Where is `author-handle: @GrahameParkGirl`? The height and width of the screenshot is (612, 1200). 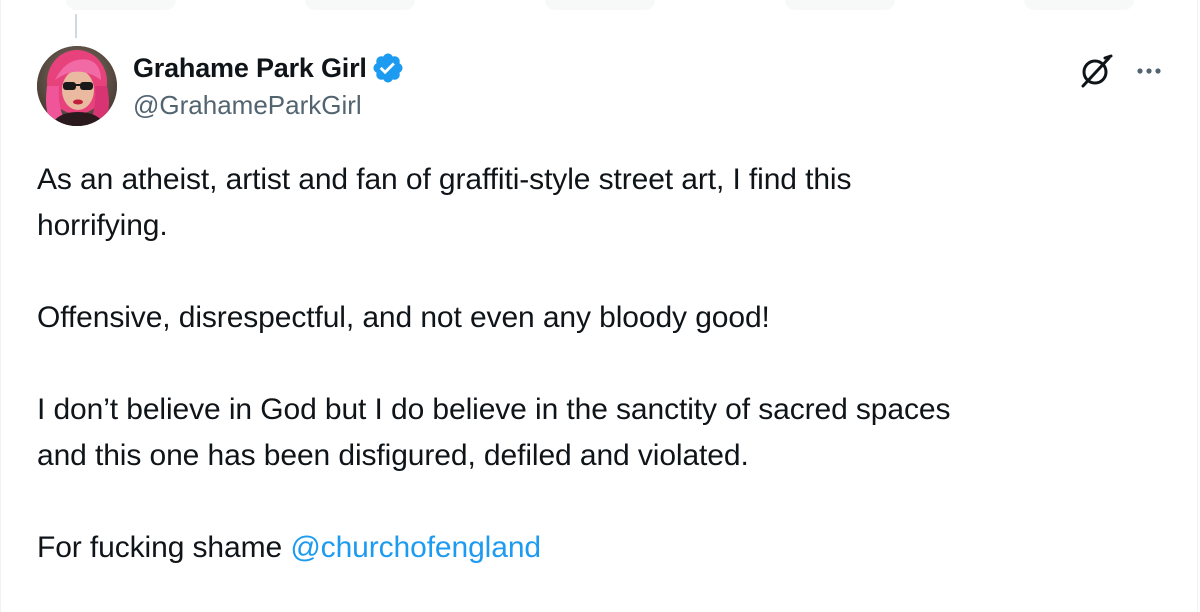 author-handle: @GrahameParkGirl is located at coordinates (645, 105).